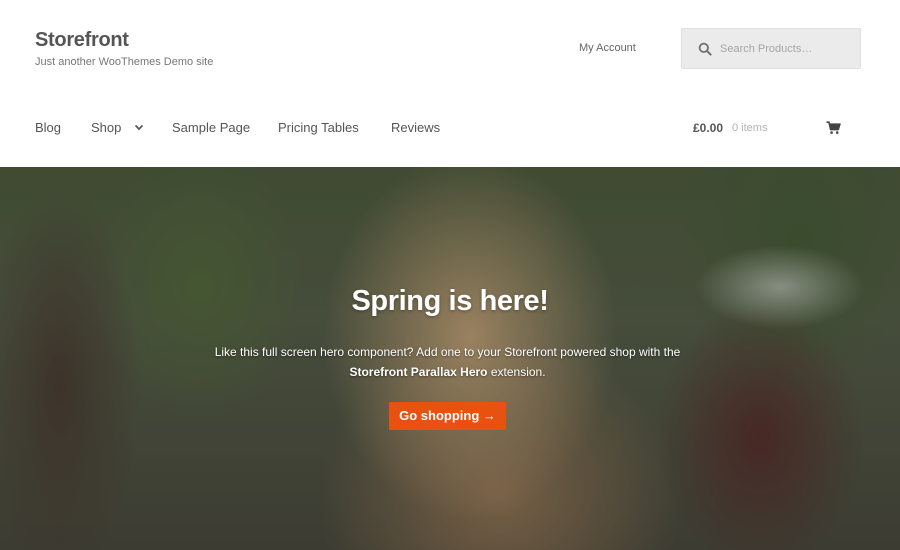 The image size is (900, 550). Describe the element at coordinates (418, 372) in the screenshot. I see `hero-text-highlight: Storefront Parallax Hero` at that location.